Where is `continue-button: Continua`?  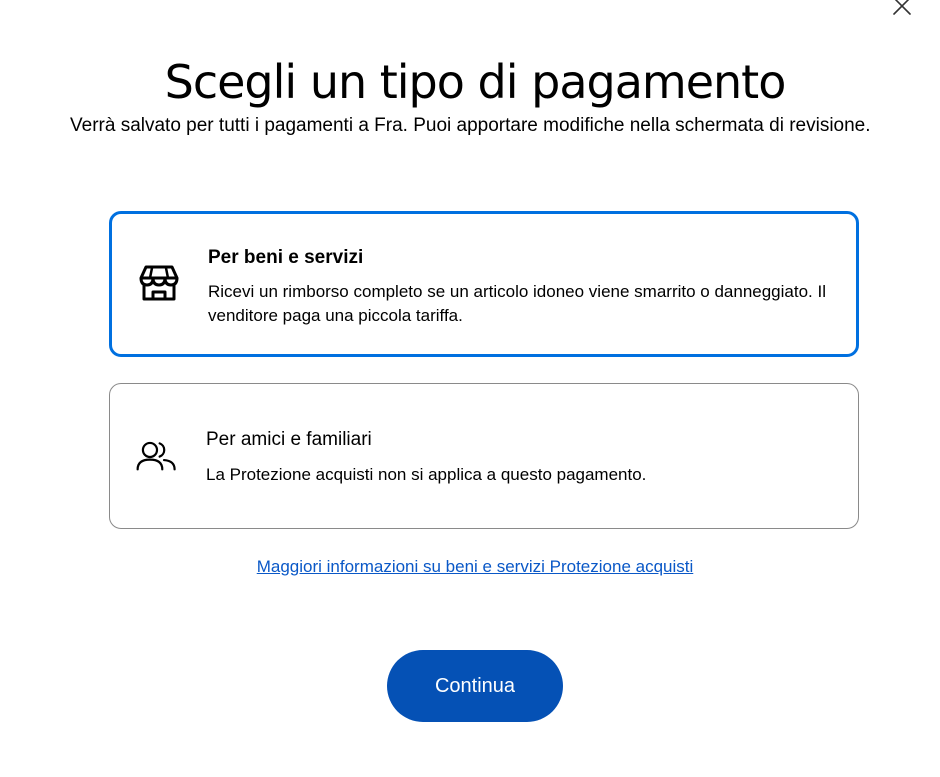 continue-button: Continua is located at coordinates (475, 686).